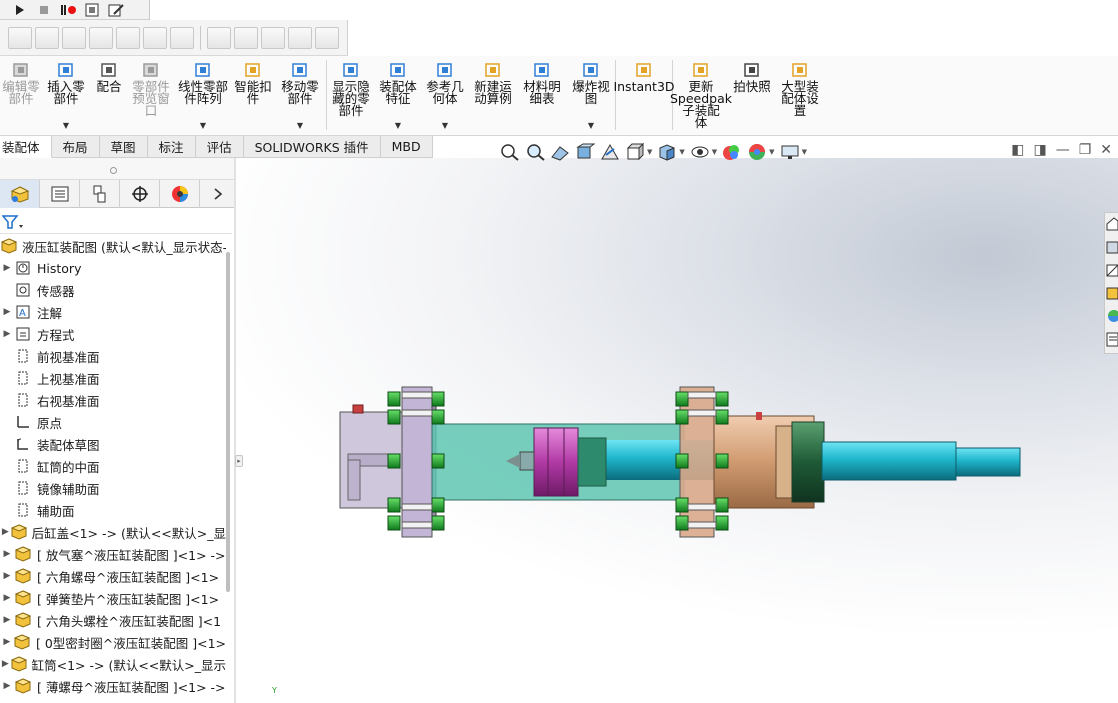 This screenshot has width=1118, height=703. I want to click on tab-1: 布局, so click(75, 147).